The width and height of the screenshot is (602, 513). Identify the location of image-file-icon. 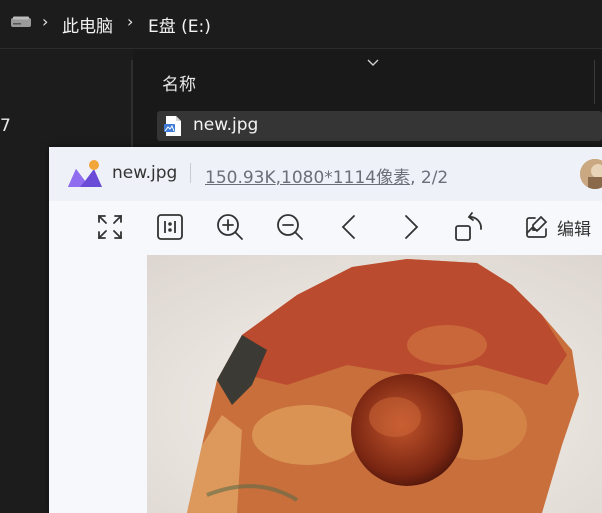
(172, 126).